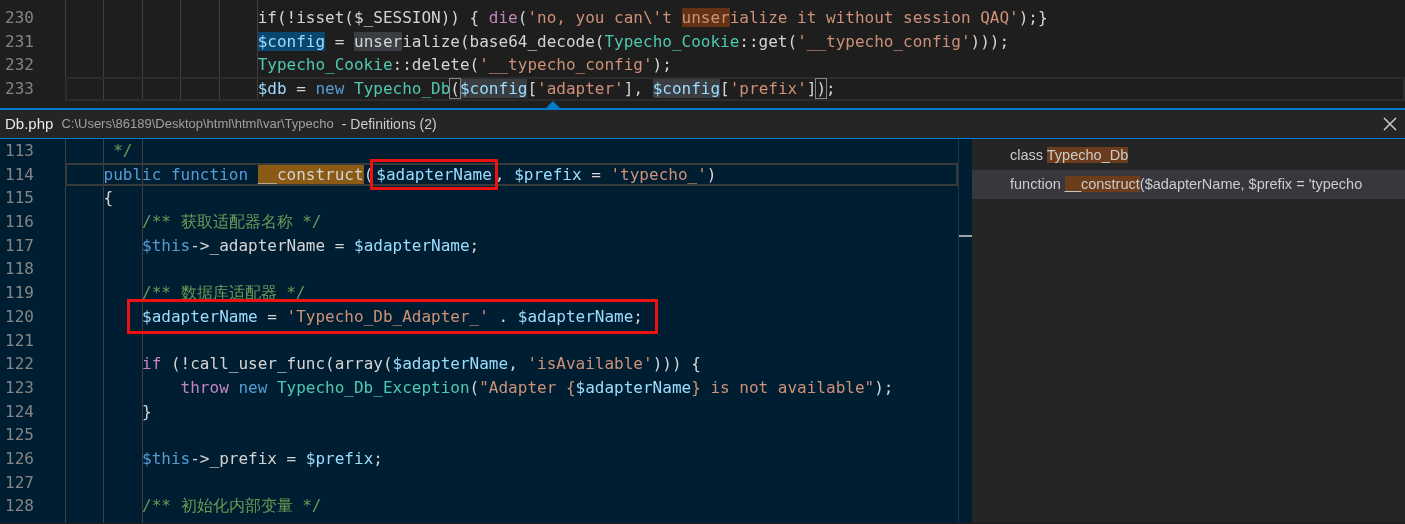 This screenshot has width=1405, height=524. I want to click on code-line: /** 初始化内部变量 */, so click(231, 506).